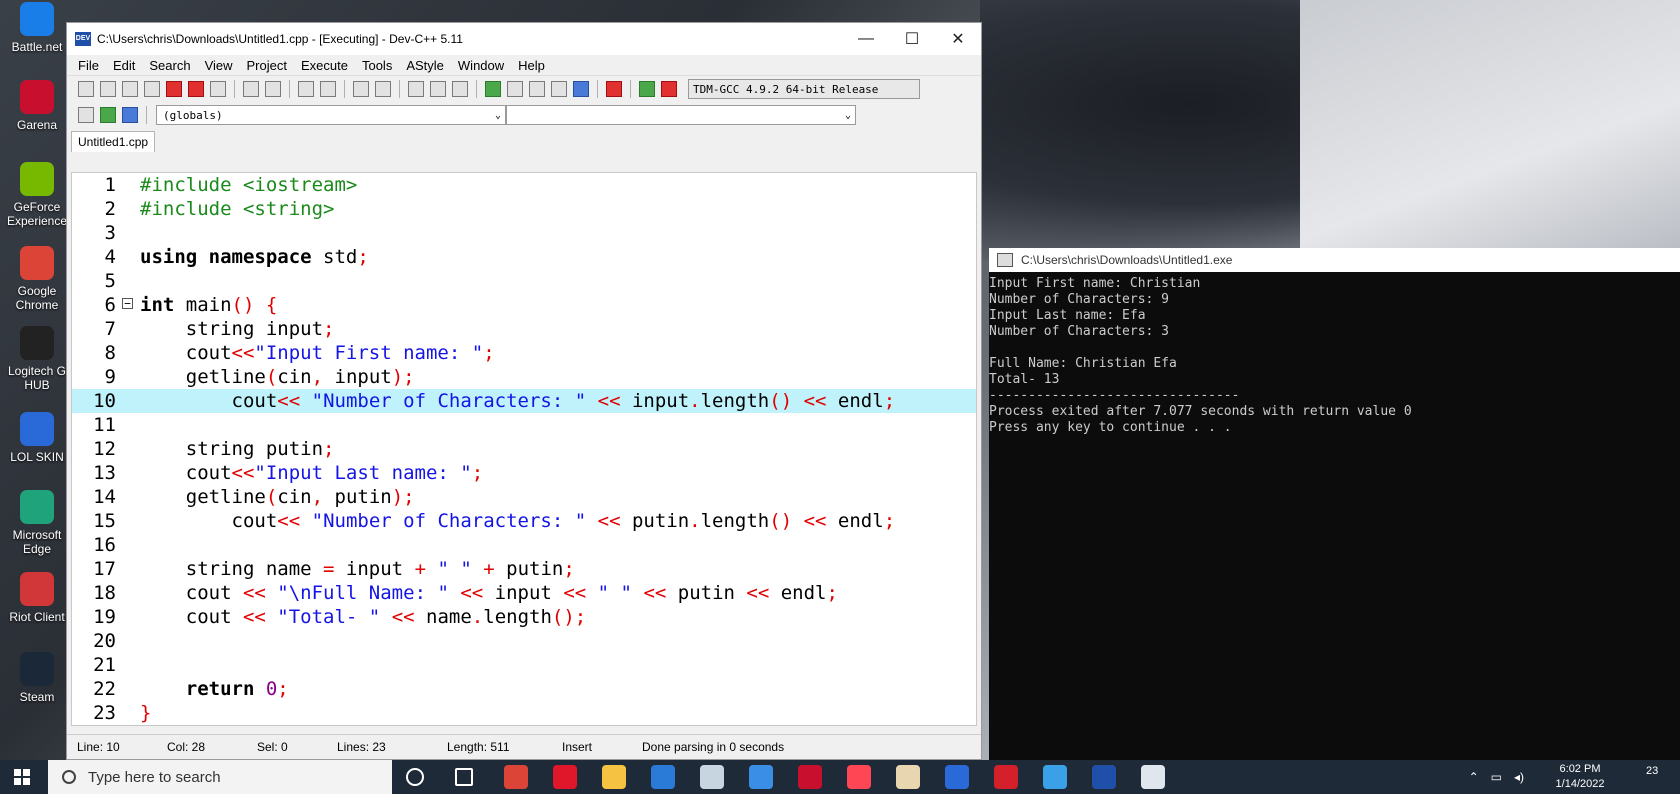 Image resolution: width=1680 pixels, height=794 pixels. What do you see at coordinates (614, 89) in the screenshot?
I see `stop-execution-icon` at bounding box center [614, 89].